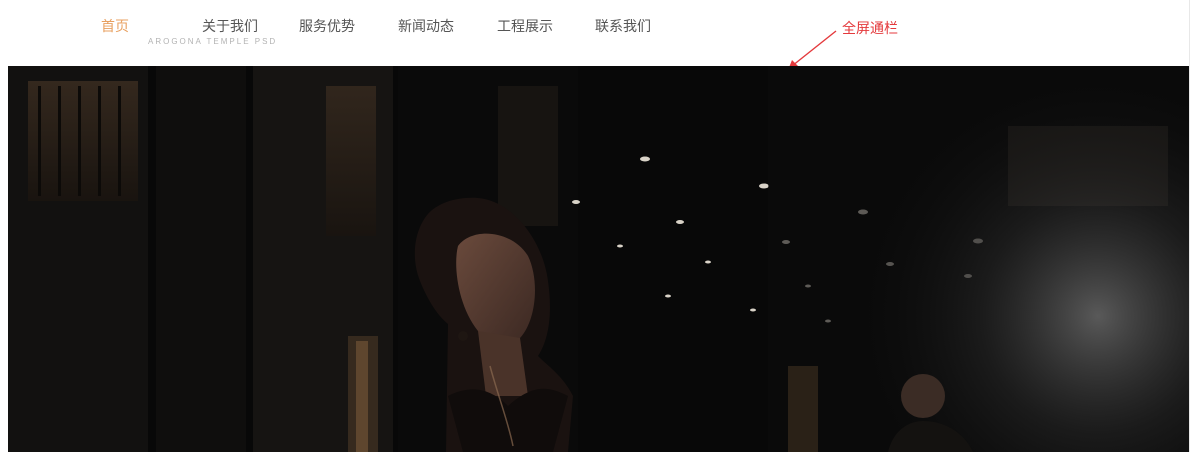 Image resolution: width=1195 pixels, height=452 pixels. What do you see at coordinates (327, 26) in the screenshot?
I see `nav-item-services: 服务优势` at bounding box center [327, 26].